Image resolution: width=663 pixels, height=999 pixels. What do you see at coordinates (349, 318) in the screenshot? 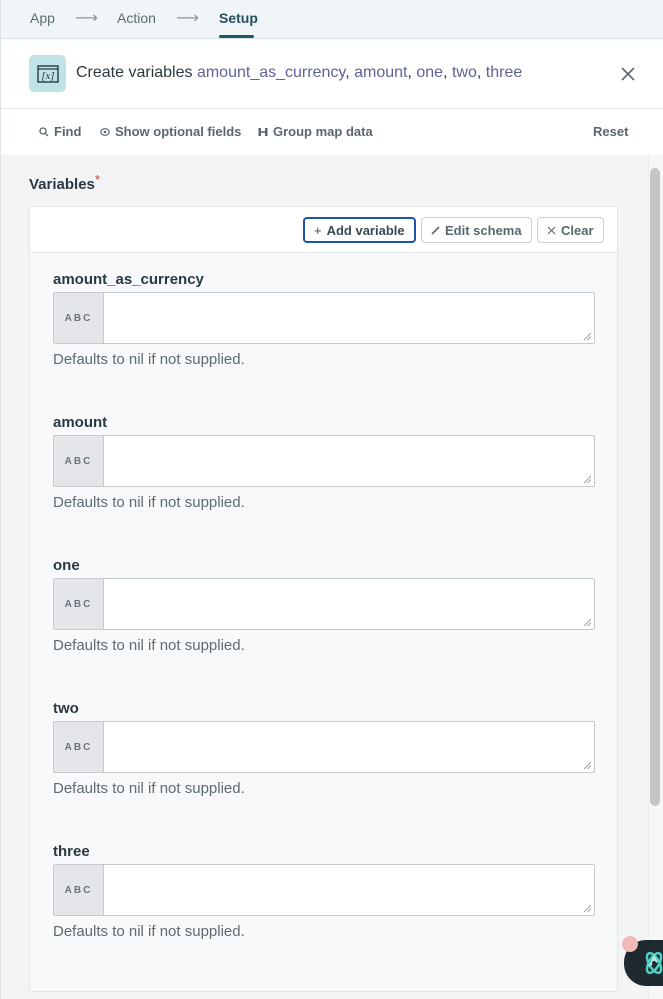
I see `amount-as-currency-input` at bounding box center [349, 318].